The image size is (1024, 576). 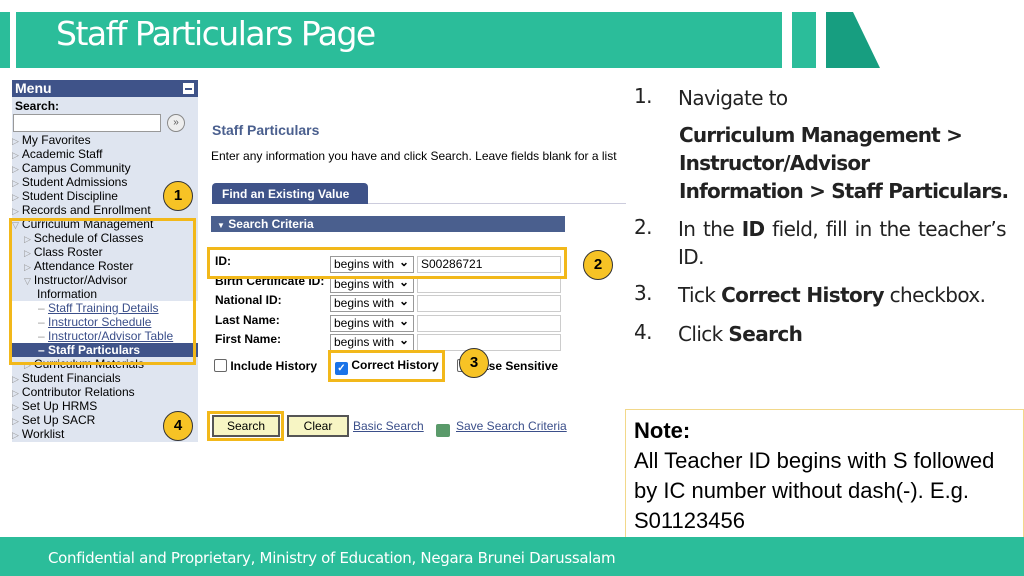 What do you see at coordinates (105, 154) in the screenshot?
I see `menu-item: ▷ Academic Staff` at bounding box center [105, 154].